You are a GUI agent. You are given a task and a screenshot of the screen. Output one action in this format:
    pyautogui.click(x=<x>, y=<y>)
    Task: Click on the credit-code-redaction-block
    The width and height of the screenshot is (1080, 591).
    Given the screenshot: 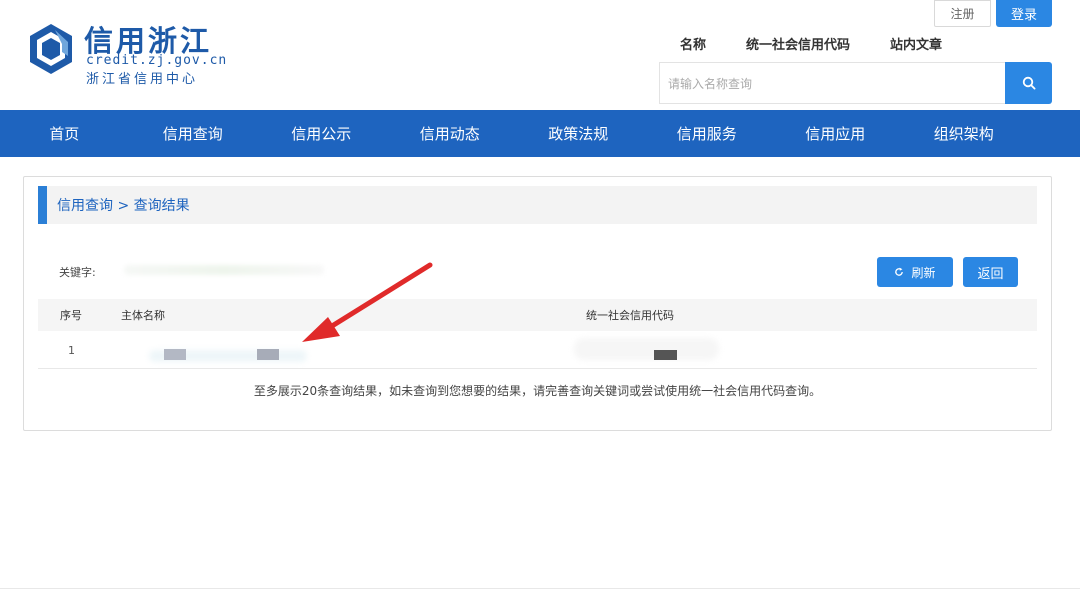 What is the action you would take?
    pyautogui.click(x=665, y=355)
    